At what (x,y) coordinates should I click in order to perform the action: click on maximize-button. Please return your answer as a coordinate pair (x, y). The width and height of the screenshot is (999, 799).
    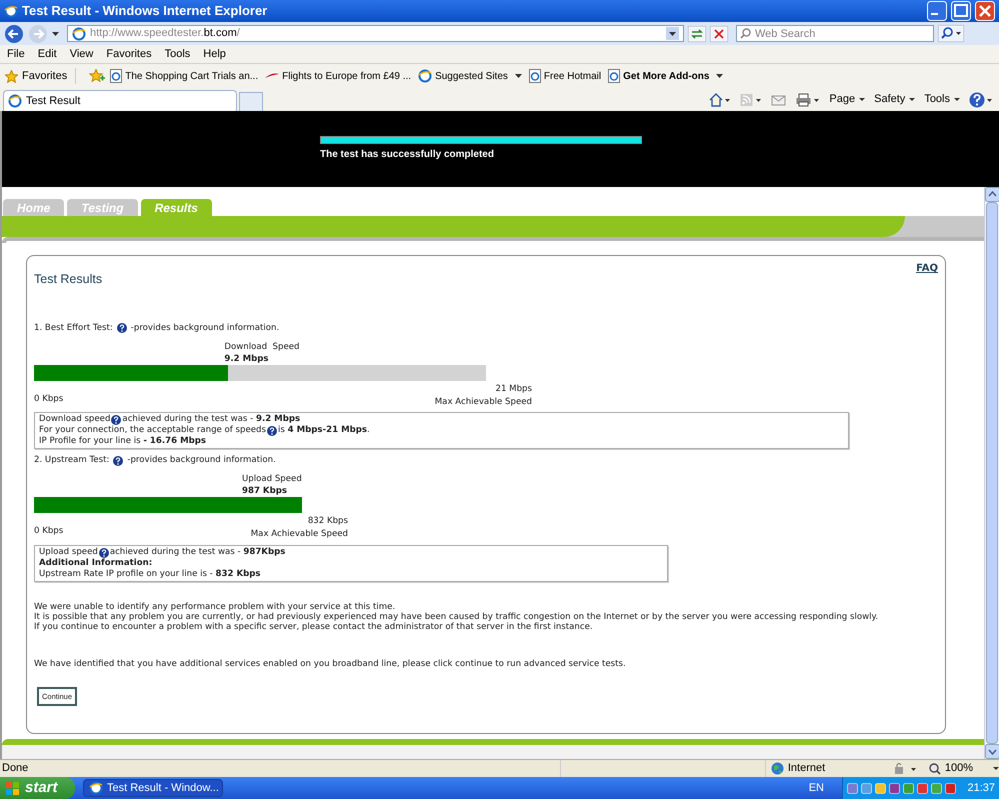
    Looking at the image, I should click on (961, 11).